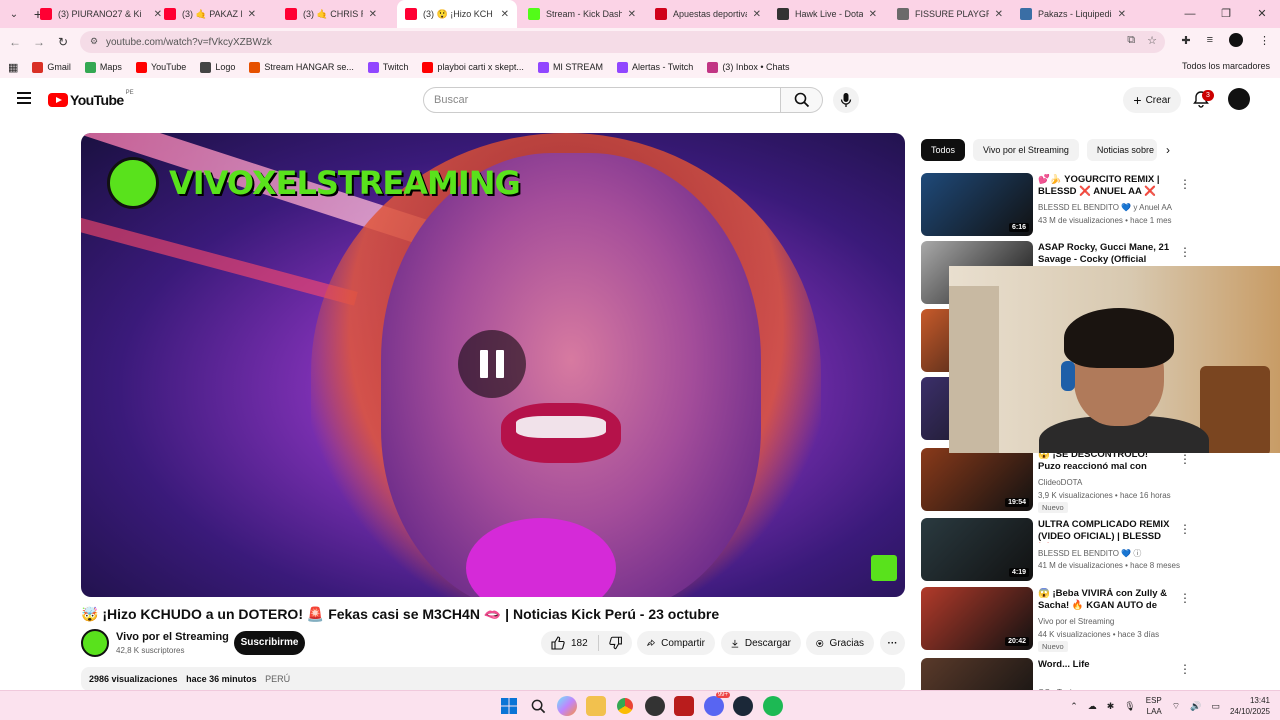  What do you see at coordinates (567, 706) in the screenshot?
I see `copilot-icon` at bounding box center [567, 706].